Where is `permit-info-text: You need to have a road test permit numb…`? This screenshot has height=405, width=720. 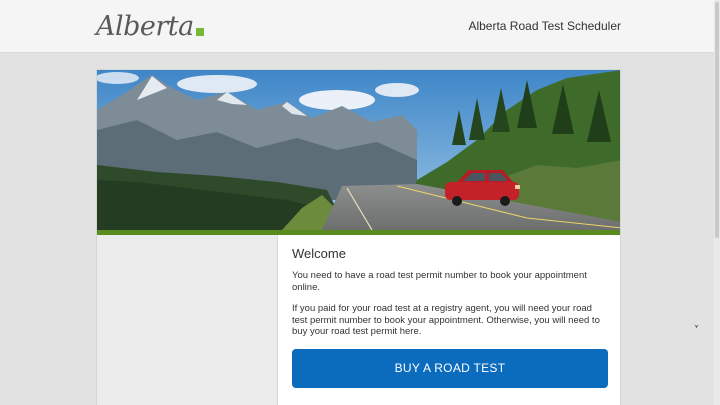 permit-info-text: You need to have a road test permit numb… is located at coordinates (439, 281).